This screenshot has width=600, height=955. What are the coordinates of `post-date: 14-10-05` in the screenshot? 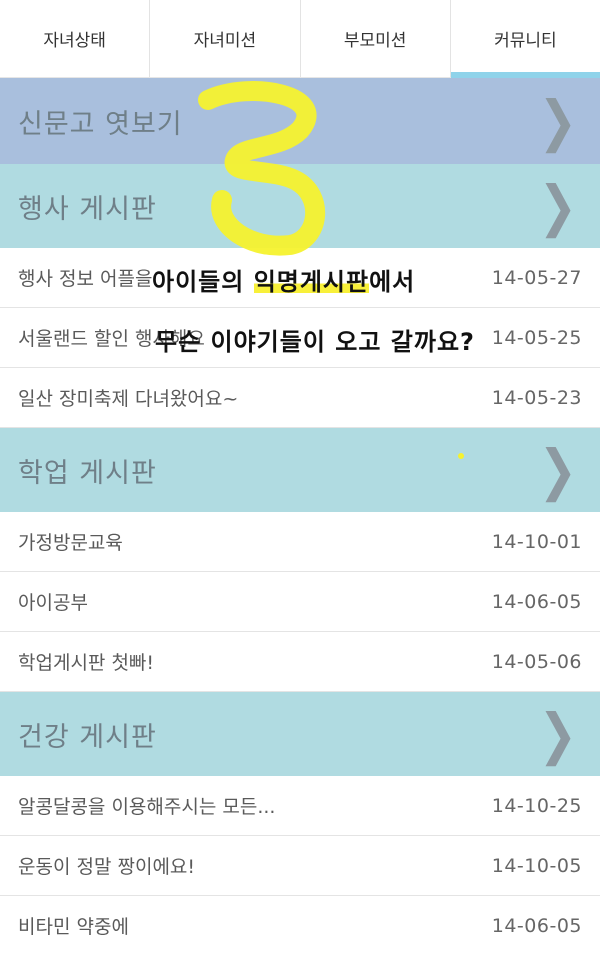 It's located at (536, 865).